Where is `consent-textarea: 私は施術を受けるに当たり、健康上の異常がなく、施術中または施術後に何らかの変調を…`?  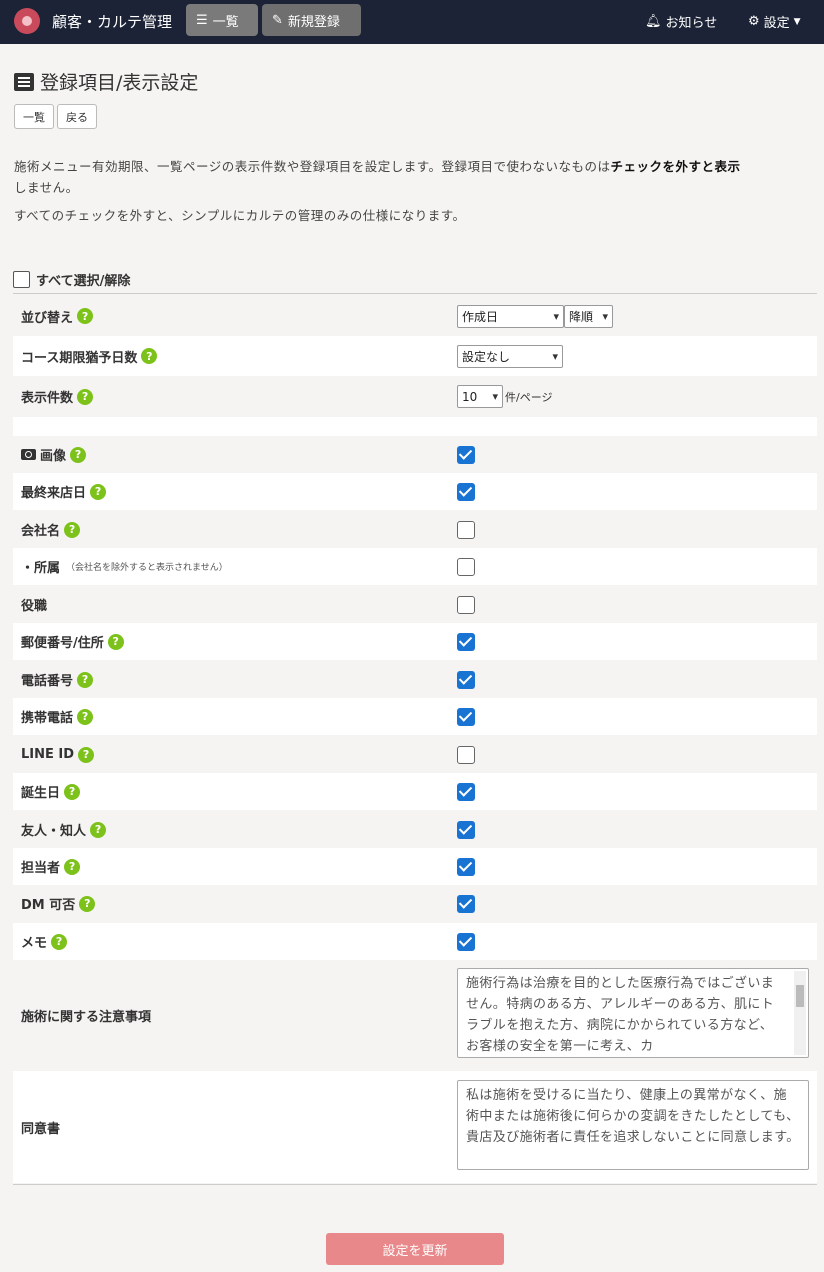
consent-textarea: 私は施術を受けるに当たり、健康上の異常がなく、施術中または施術後に何らかの変調を… is located at coordinates (633, 1125).